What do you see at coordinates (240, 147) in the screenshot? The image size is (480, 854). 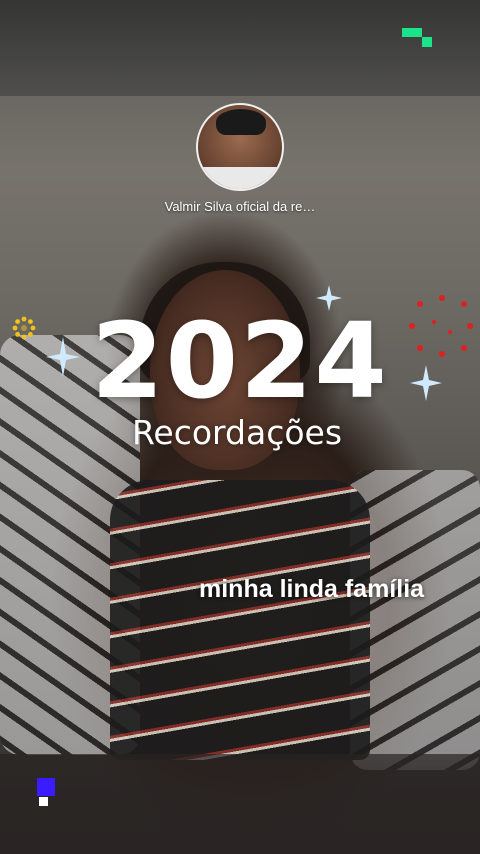 I see `avatar` at bounding box center [240, 147].